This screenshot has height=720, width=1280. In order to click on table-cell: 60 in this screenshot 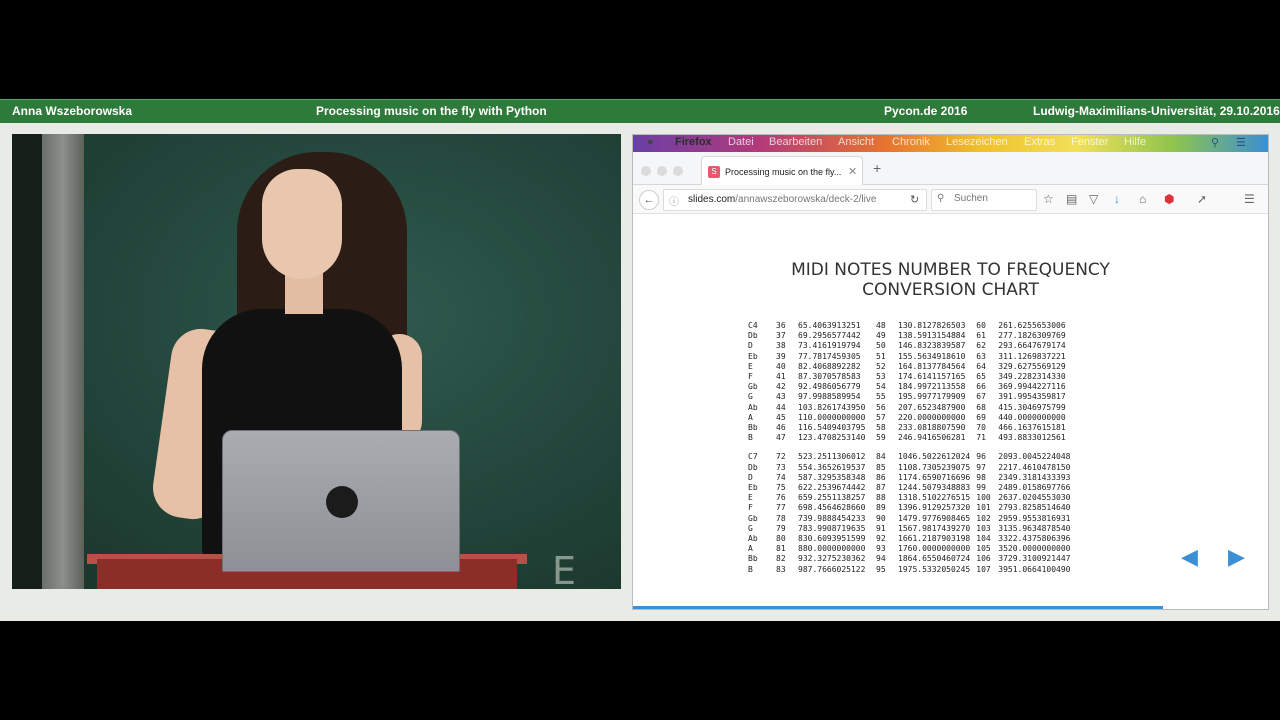, I will do `click(981, 325)`.